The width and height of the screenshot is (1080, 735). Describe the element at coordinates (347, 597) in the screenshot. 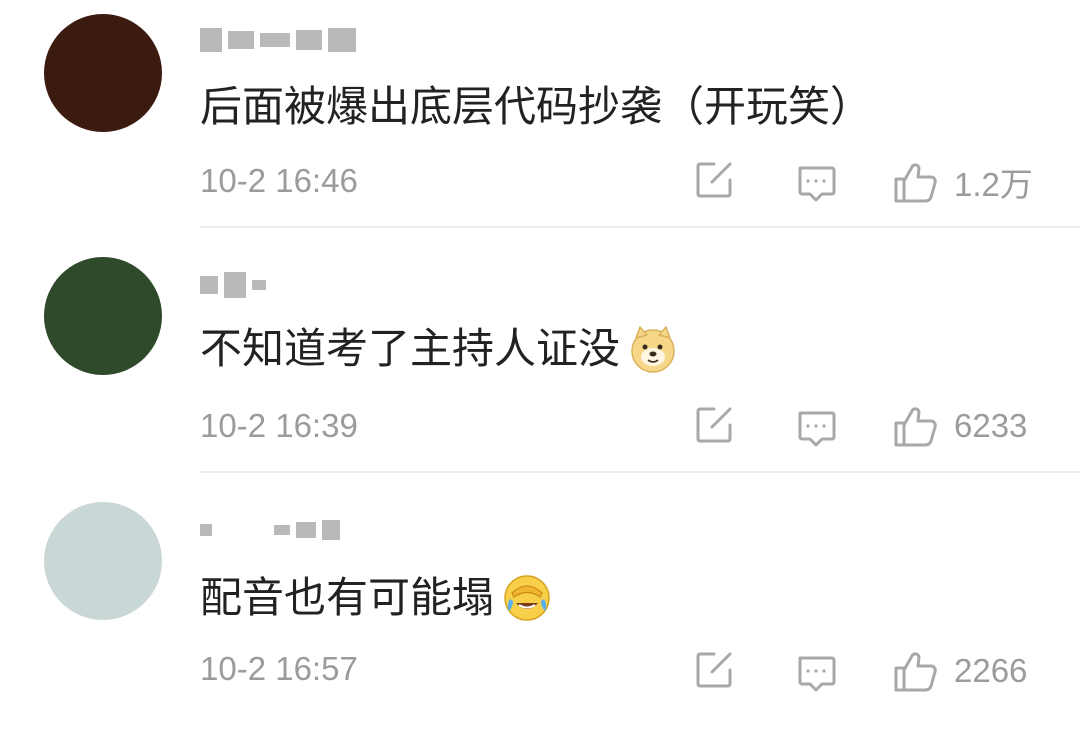

I see `comment-text-content: 配音也有可能塌` at that location.